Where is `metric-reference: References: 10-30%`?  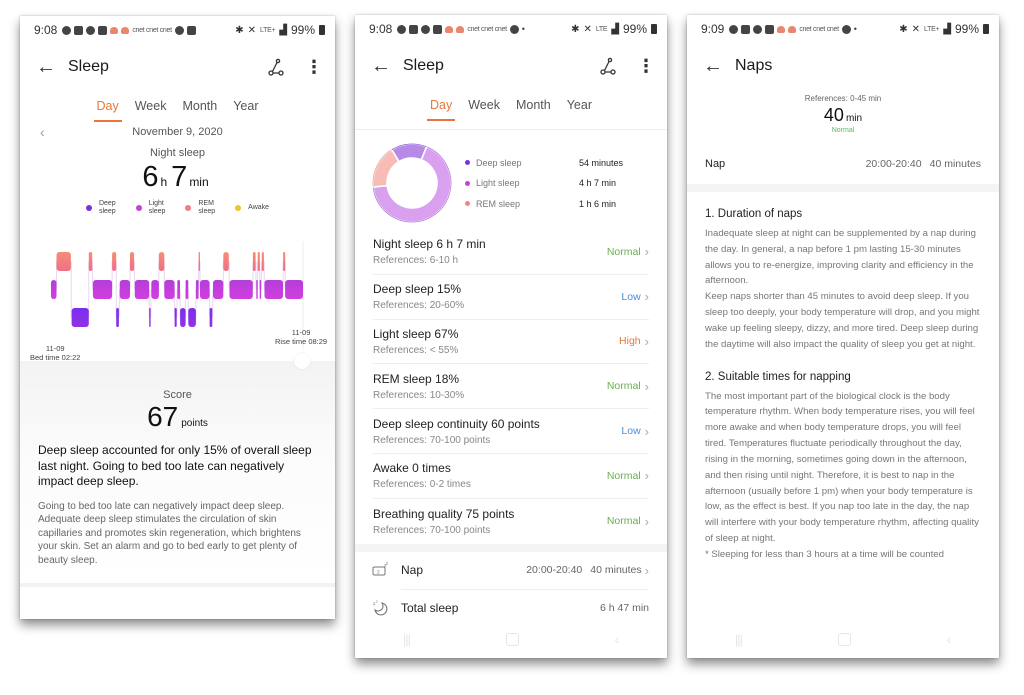
metric-reference: References: 10-30% is located at coordinates (419, 395).